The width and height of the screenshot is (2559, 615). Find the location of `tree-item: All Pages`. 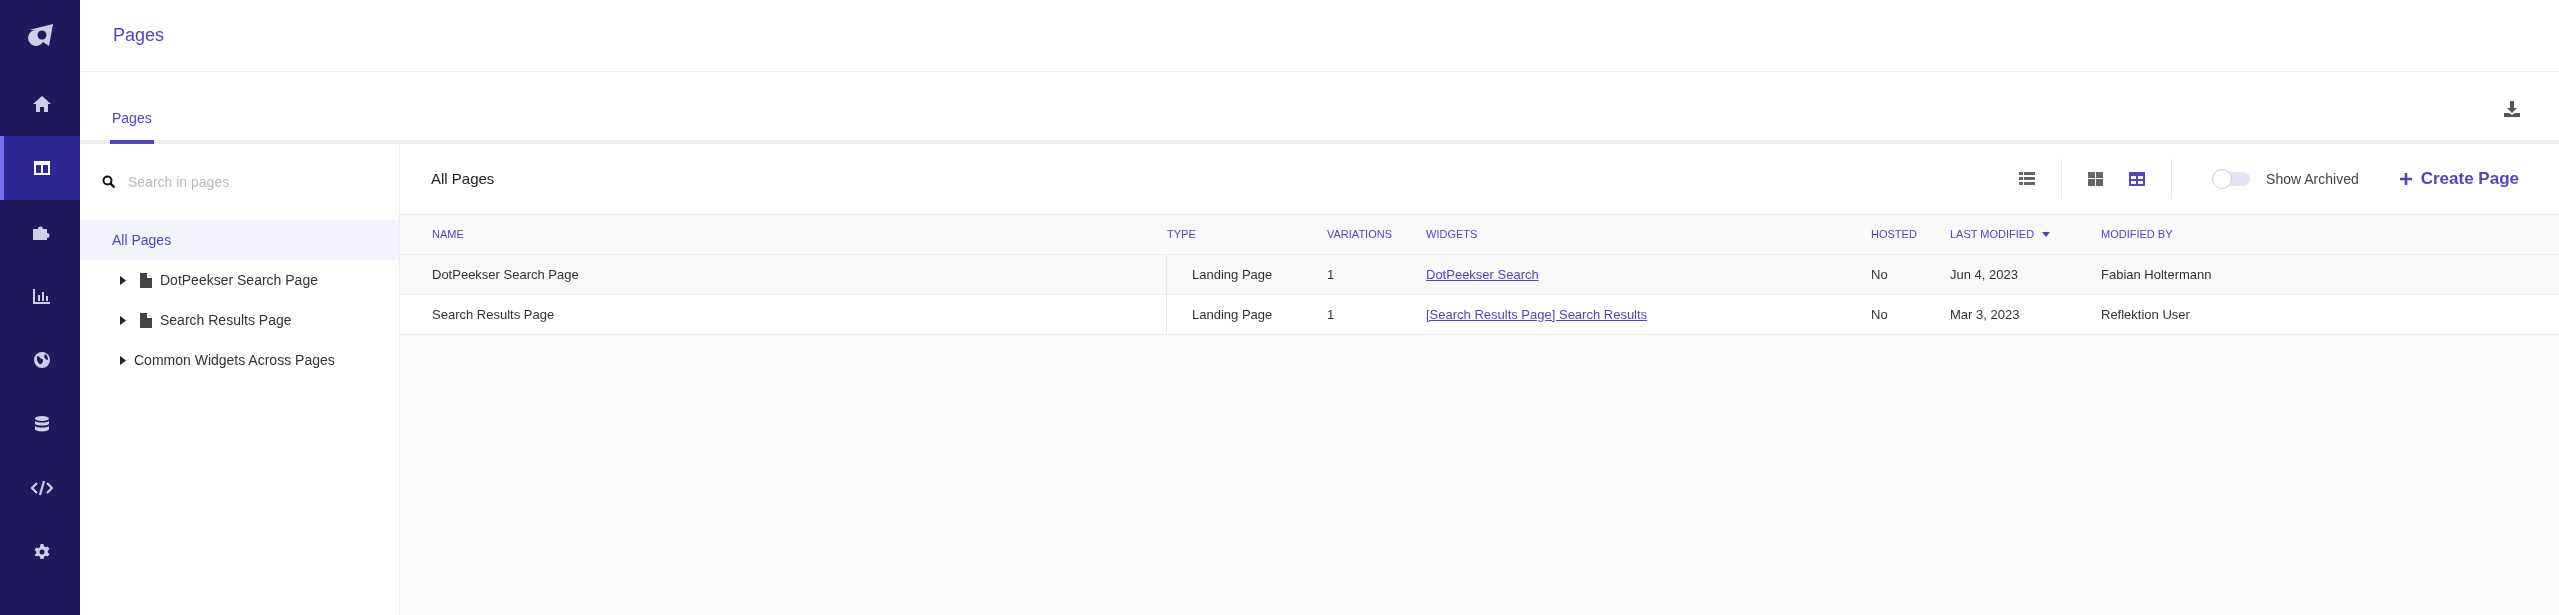

tree-item: All Pages is located at coordinates (239, 240).